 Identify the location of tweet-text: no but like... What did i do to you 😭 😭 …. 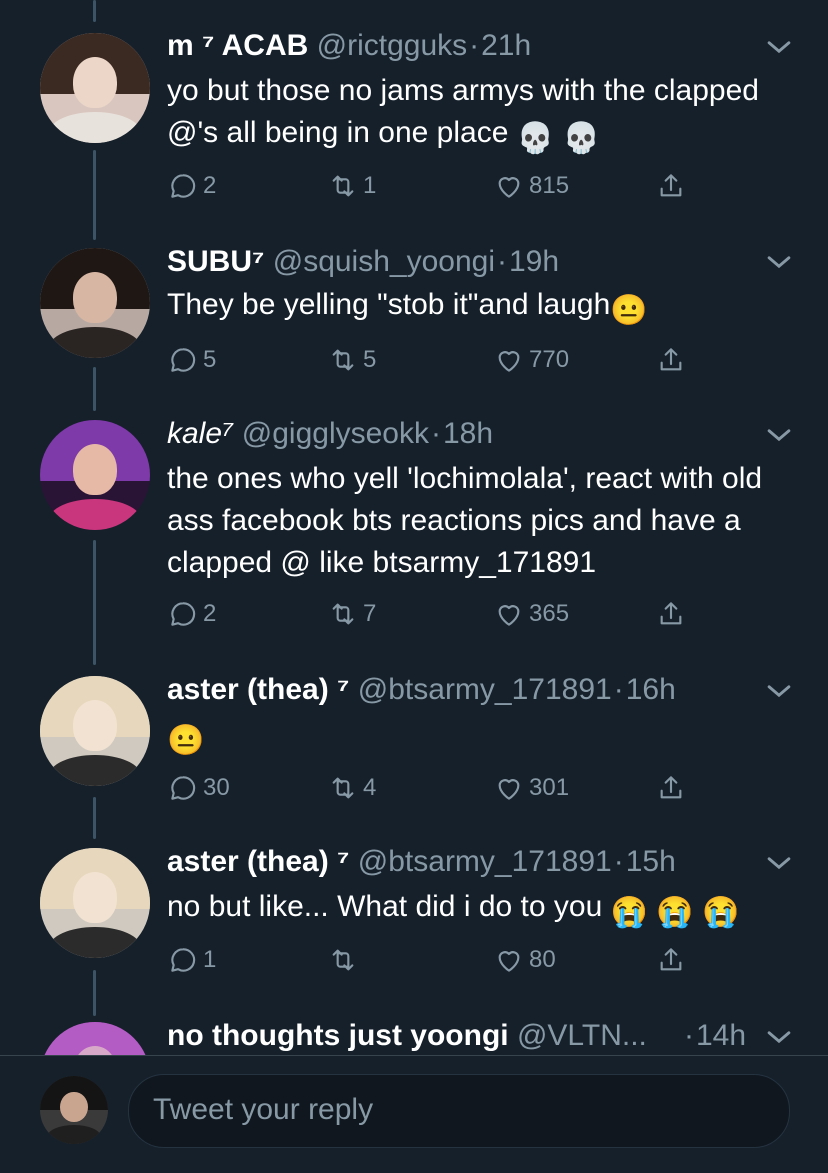
(479, 910).